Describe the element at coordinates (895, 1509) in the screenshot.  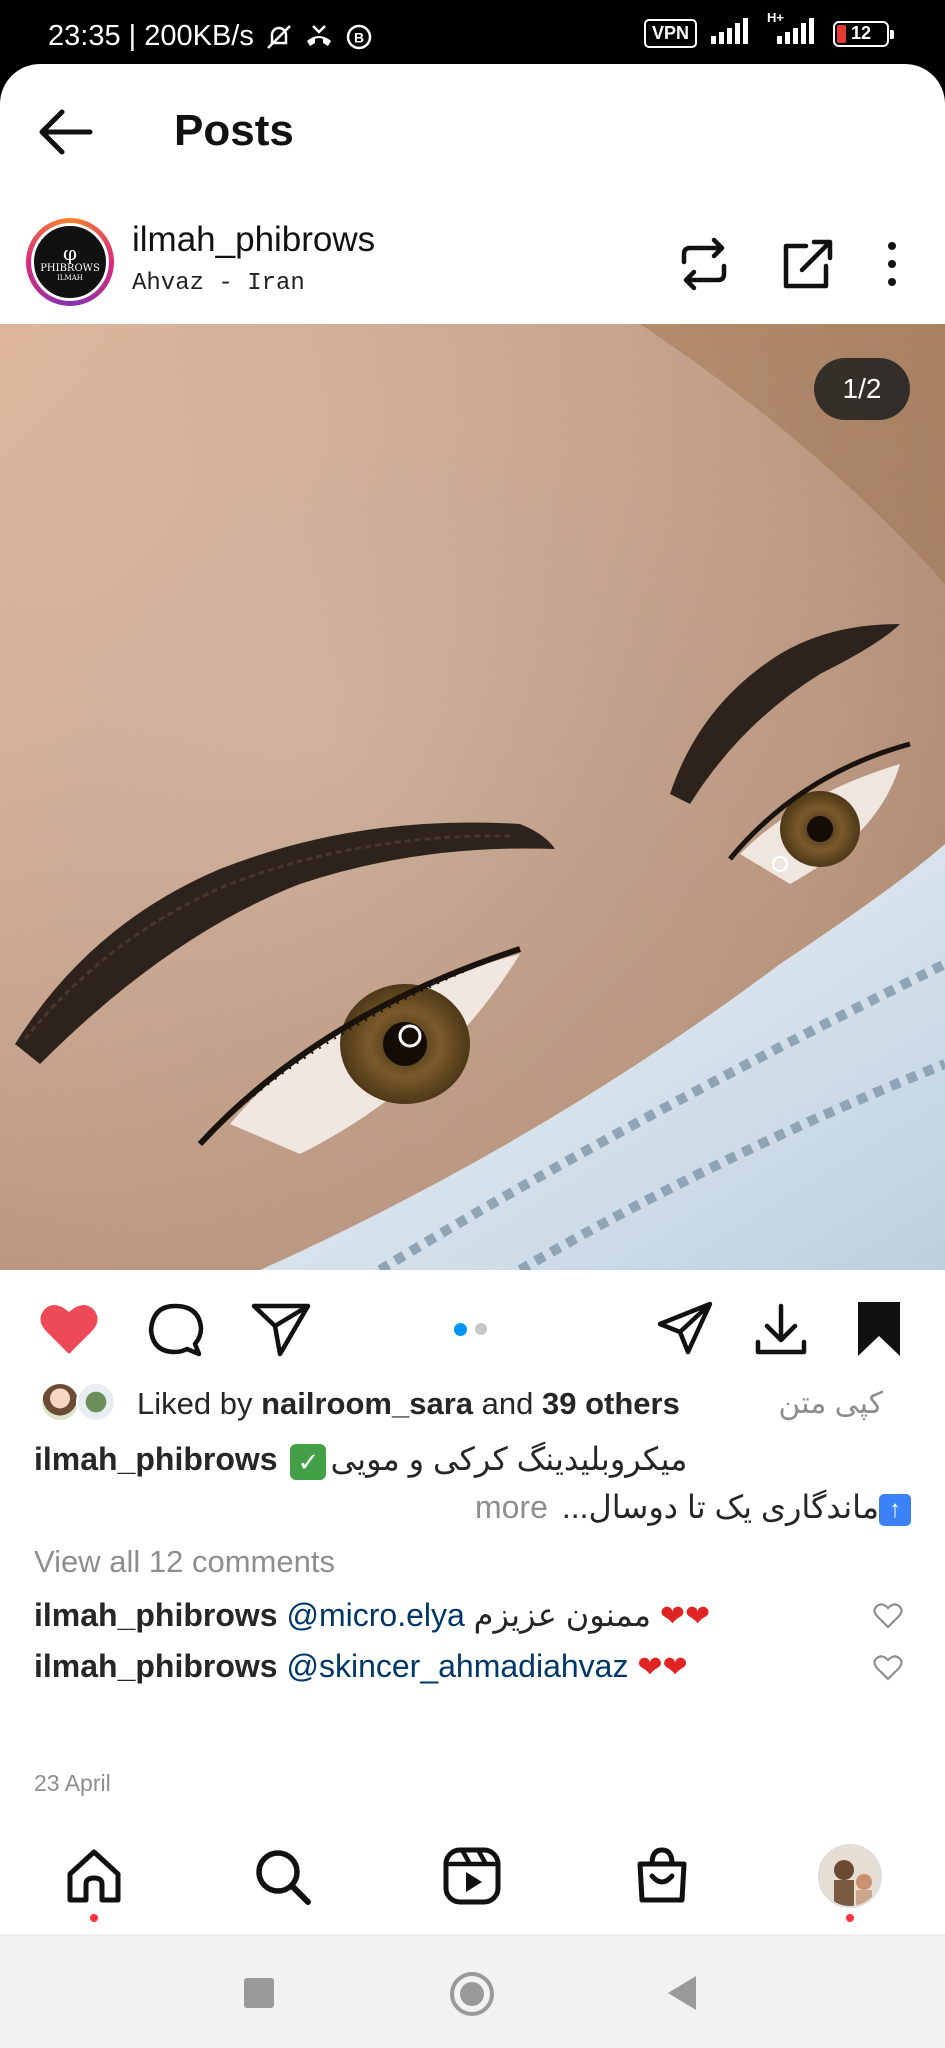
I see `up-arrow-icon: ↑` at that location.